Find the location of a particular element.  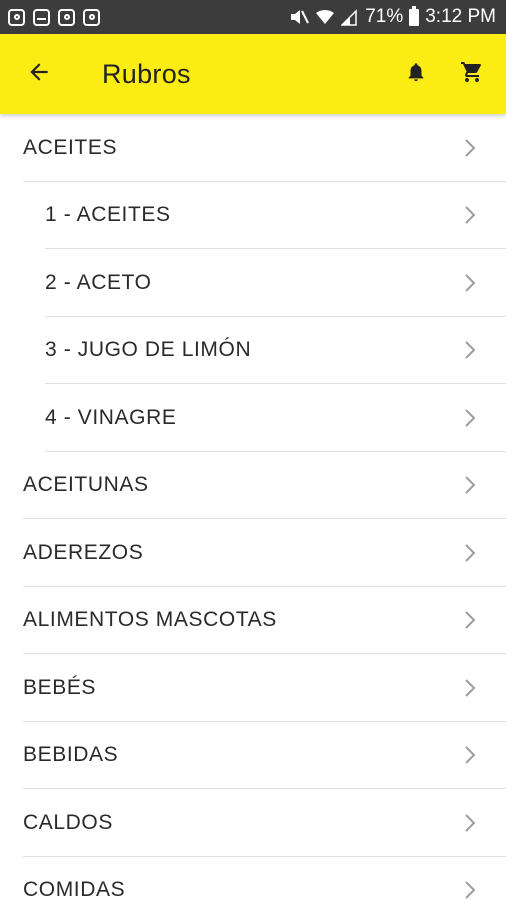

list-item-label: COMIDAS is located at coordinates (74, 889).